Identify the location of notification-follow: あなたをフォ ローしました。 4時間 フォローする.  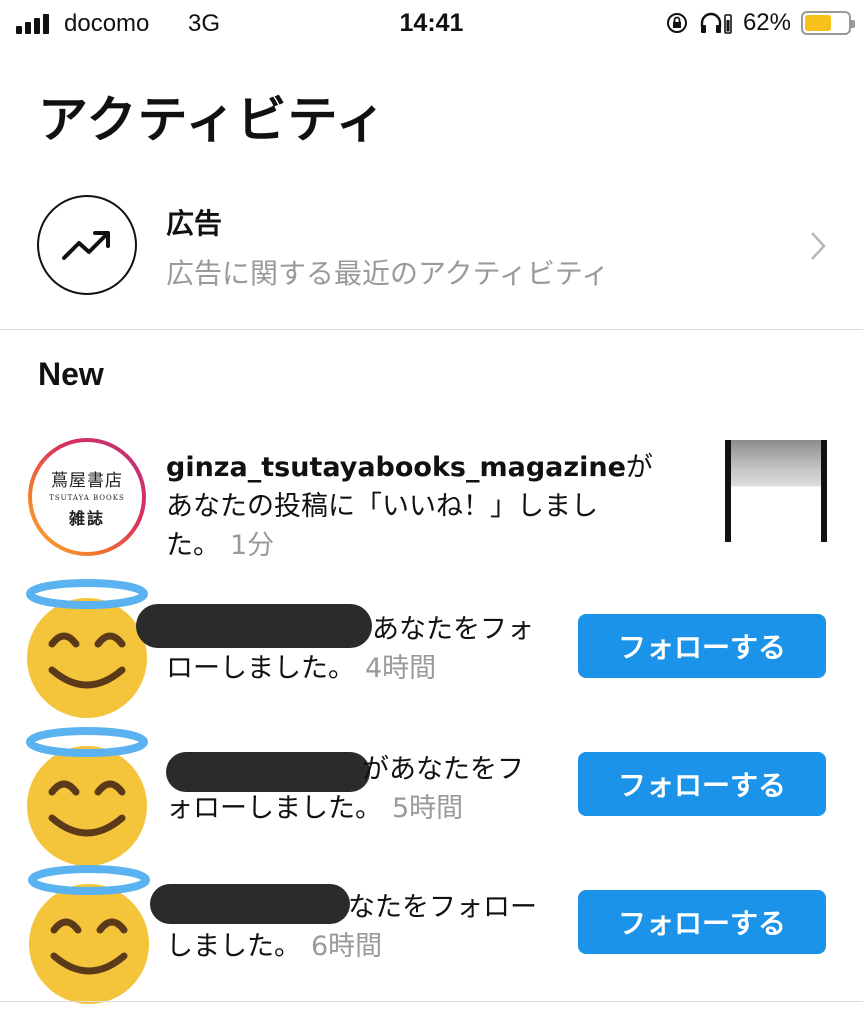
(431, 648).